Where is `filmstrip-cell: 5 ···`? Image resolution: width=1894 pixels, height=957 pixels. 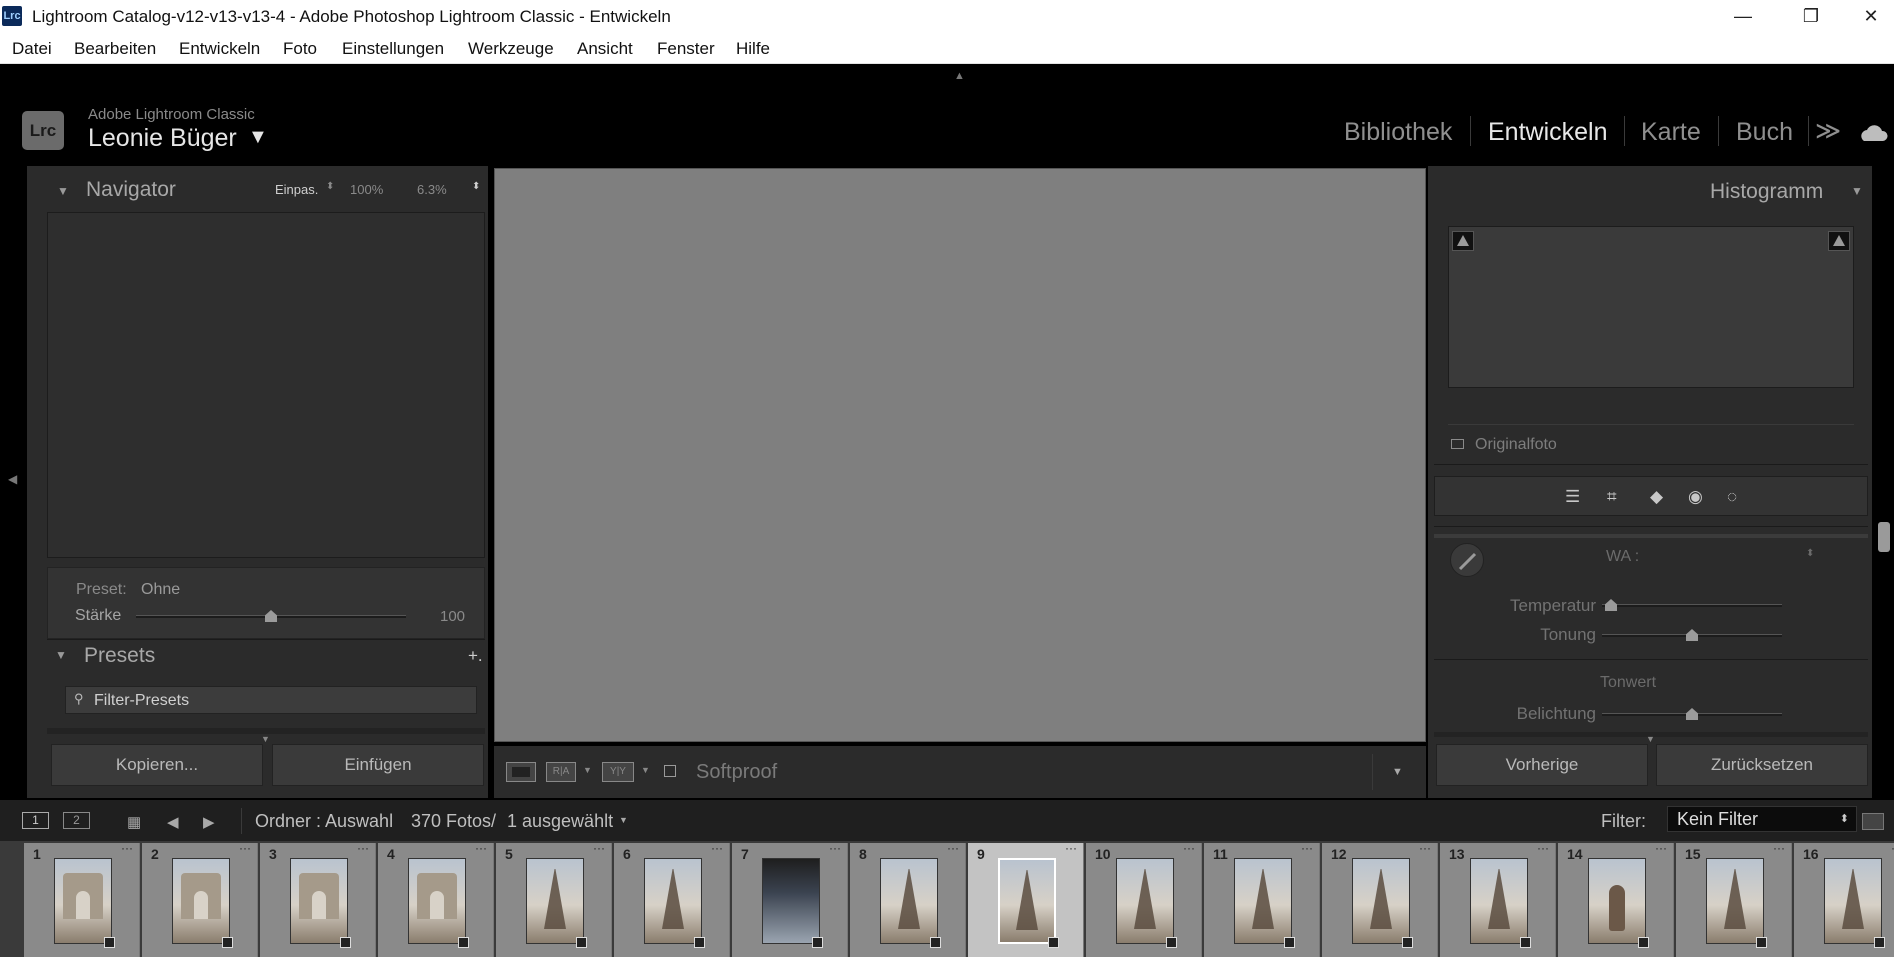
filmstrip-cell: 5 ··· is located at coordinates (554, 899).